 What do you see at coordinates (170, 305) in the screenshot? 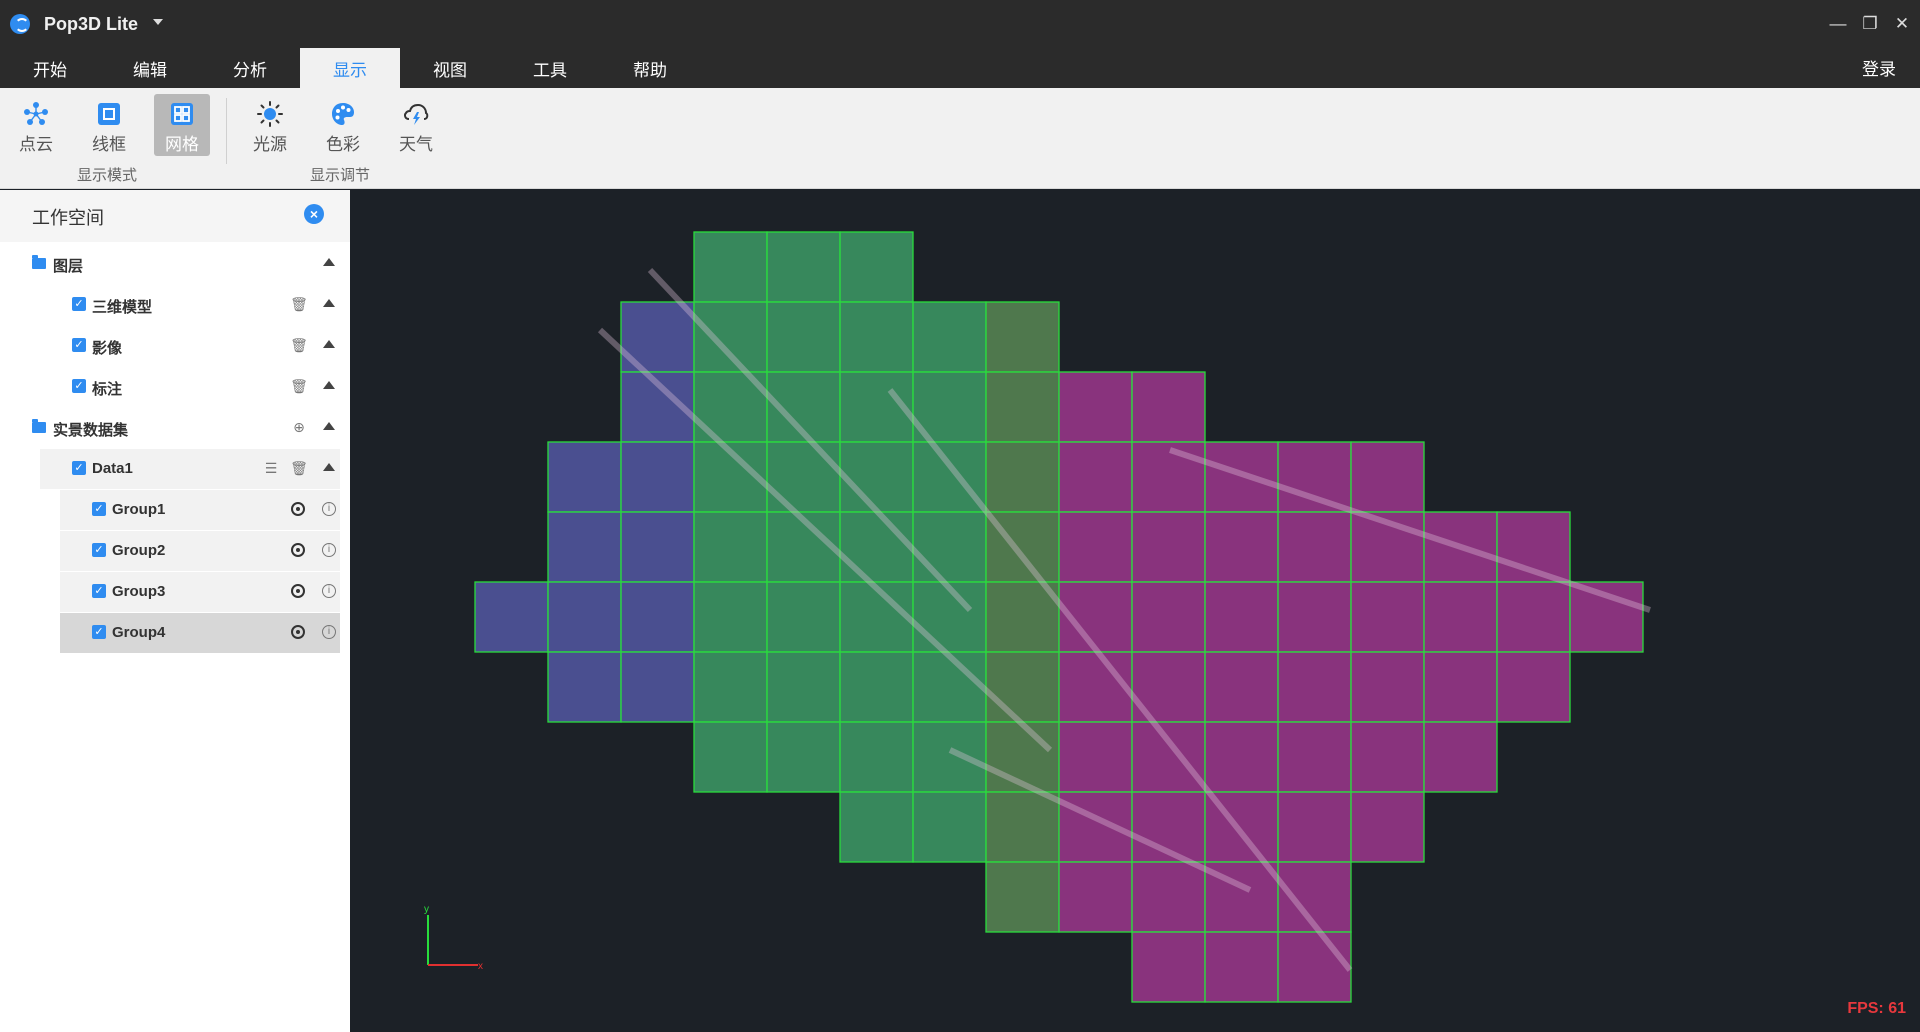
I see `tree-node-layer: ✓ 三维模型 🗑` at bounding box center [170, 305].